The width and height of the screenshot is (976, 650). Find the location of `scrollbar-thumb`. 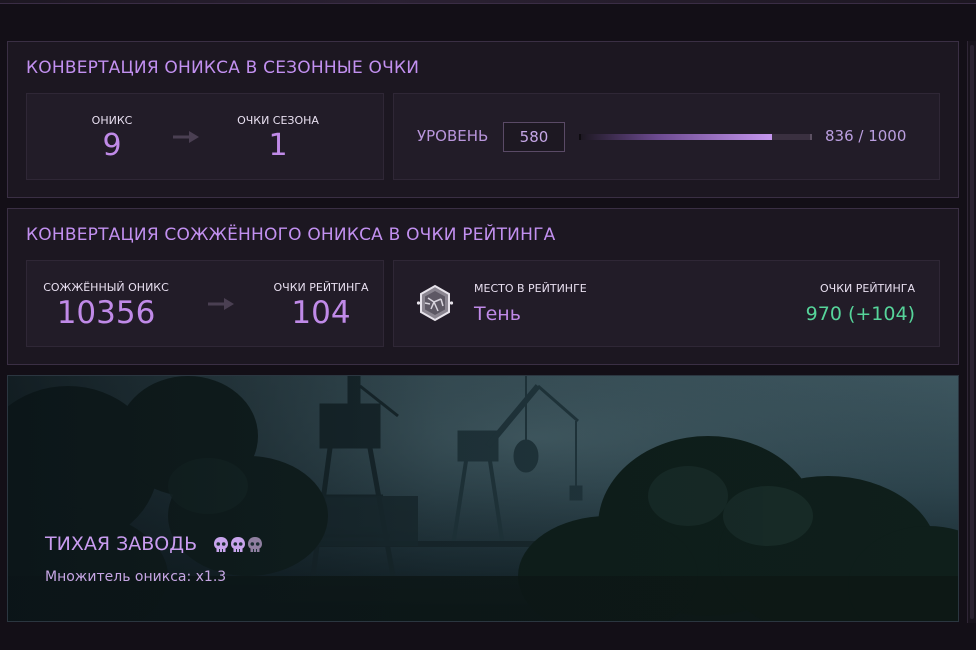

scrollbar-thumb is located at coordinates (972, 332).